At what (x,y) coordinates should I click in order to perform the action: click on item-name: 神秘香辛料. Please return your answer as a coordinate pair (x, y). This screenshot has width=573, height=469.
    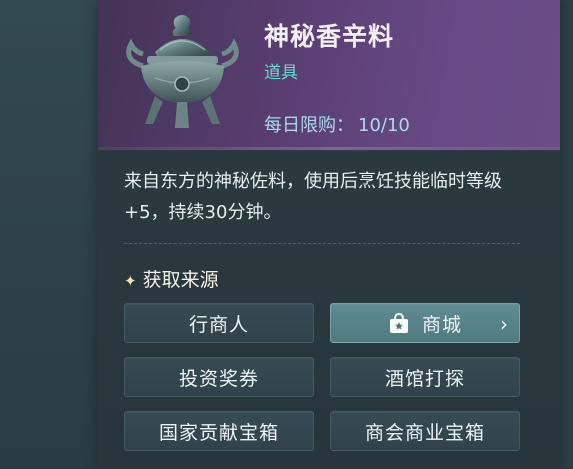
    Looking at the image, I should click on (329, 36).